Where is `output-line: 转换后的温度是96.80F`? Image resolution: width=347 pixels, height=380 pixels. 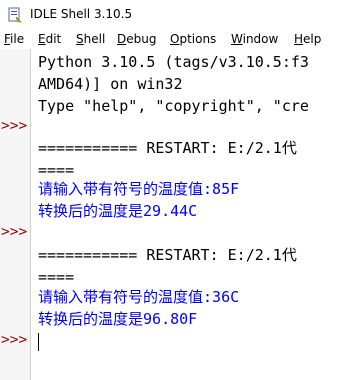 output-line: 转换后的温度是96.80F is located at coordinates (117, 319).